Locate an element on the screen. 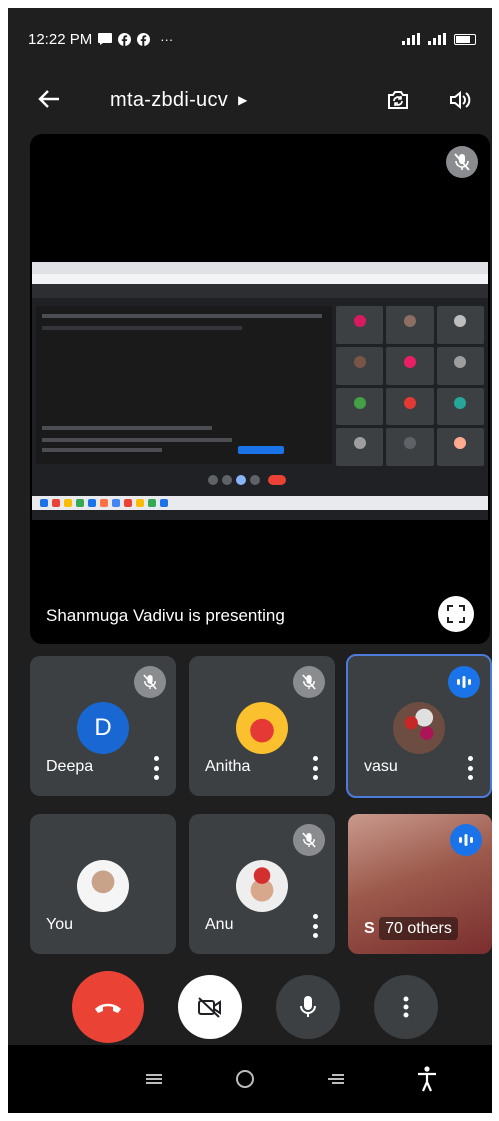 This screenshot has height=1121, width=499. participant-tile-deepa: D Deepa is located at coordinates (103, 726).